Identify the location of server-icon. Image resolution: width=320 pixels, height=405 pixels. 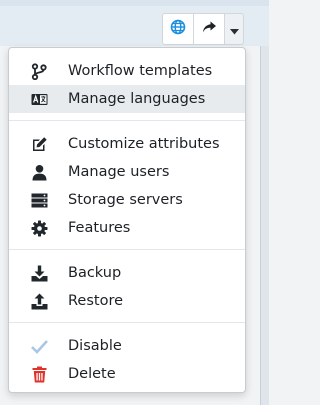
(39, 200).